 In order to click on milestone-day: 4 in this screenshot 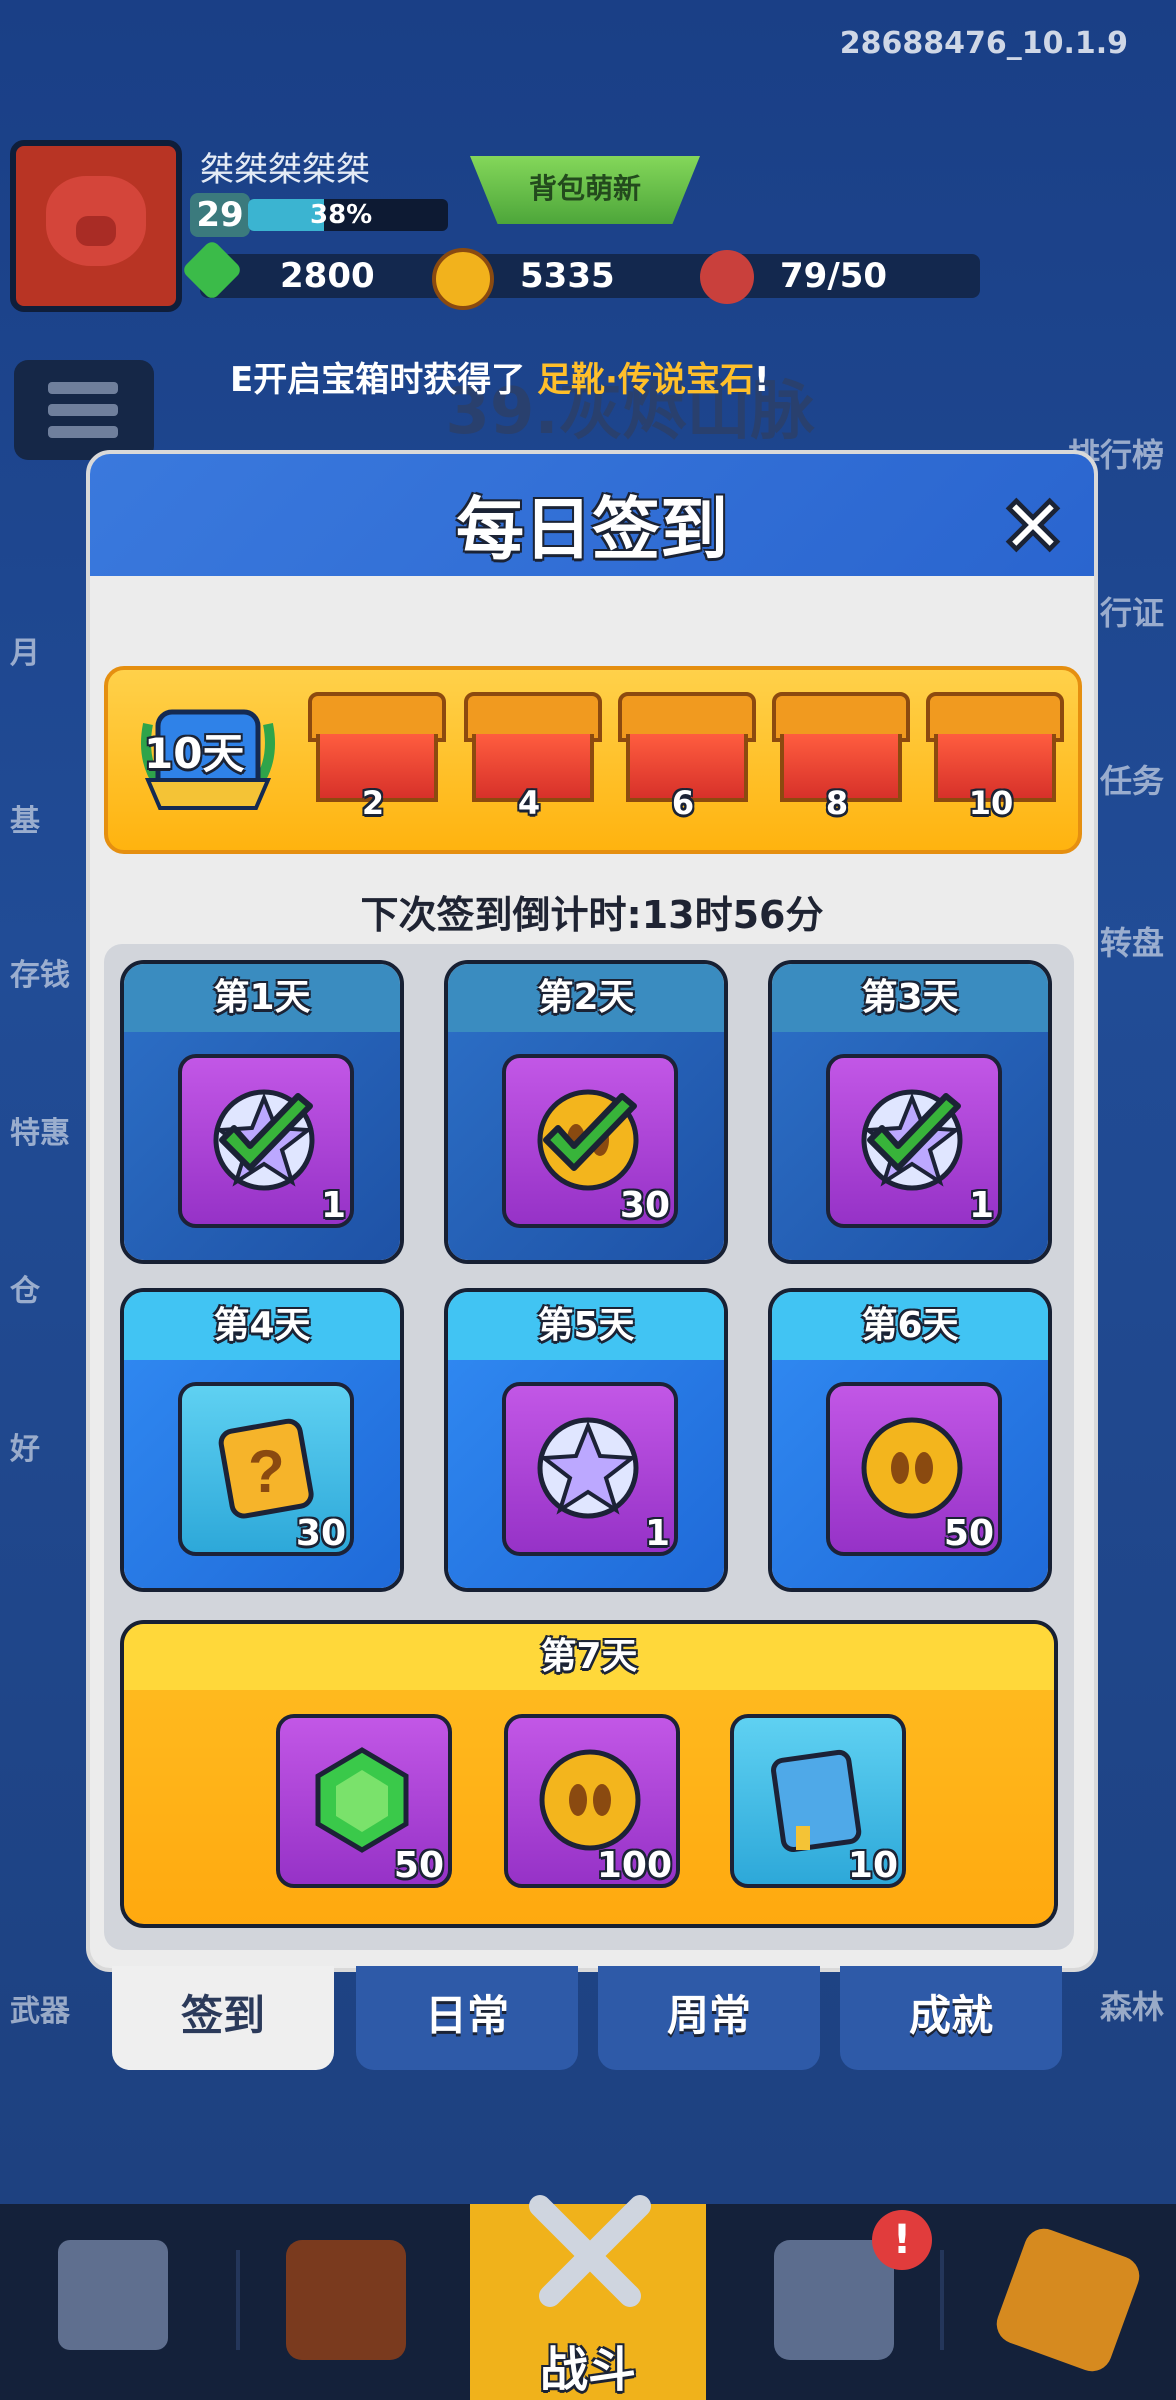, I will do `click(529, 803)`.